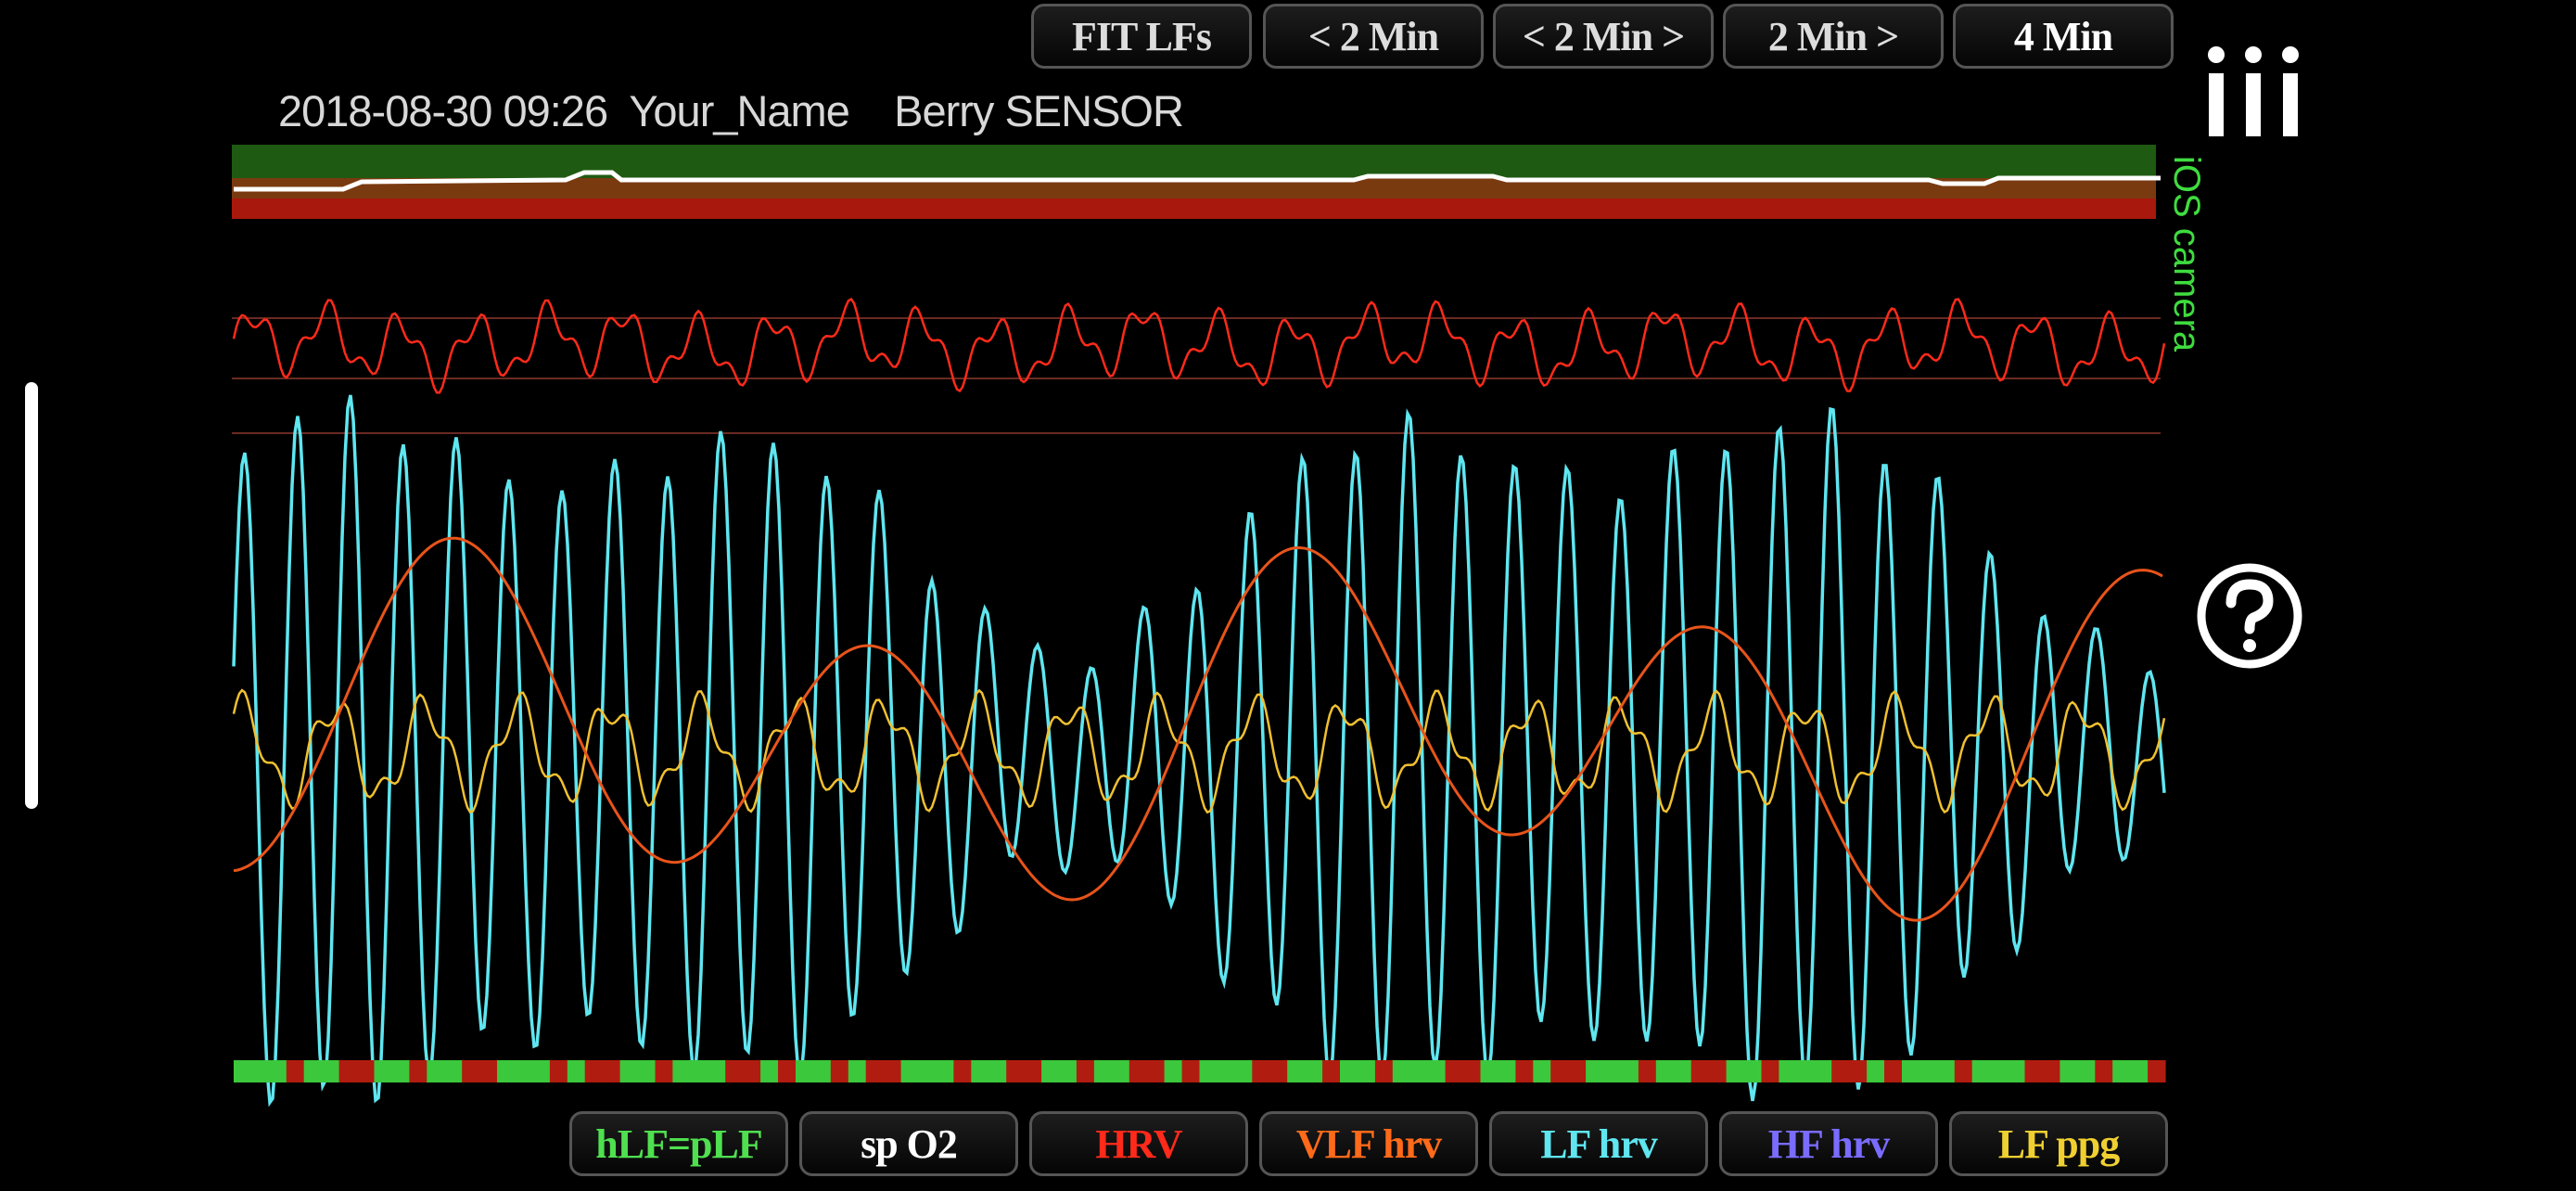 This screenshot has height=1191, width=2576. I want to click on spo2-band-red, so click(1194, 209).